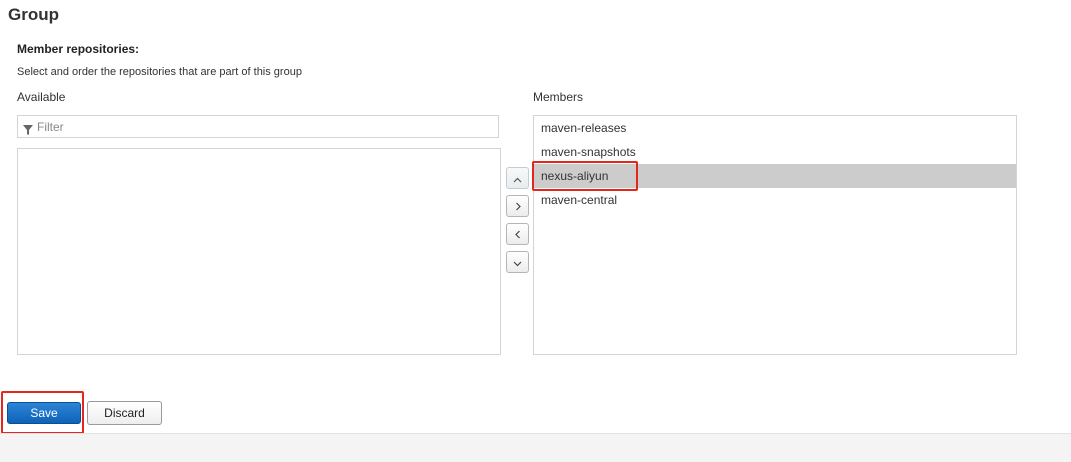 The width and height of the screenshot is (1071, 462). I want to click on members-label: Members, so click(558, 97).